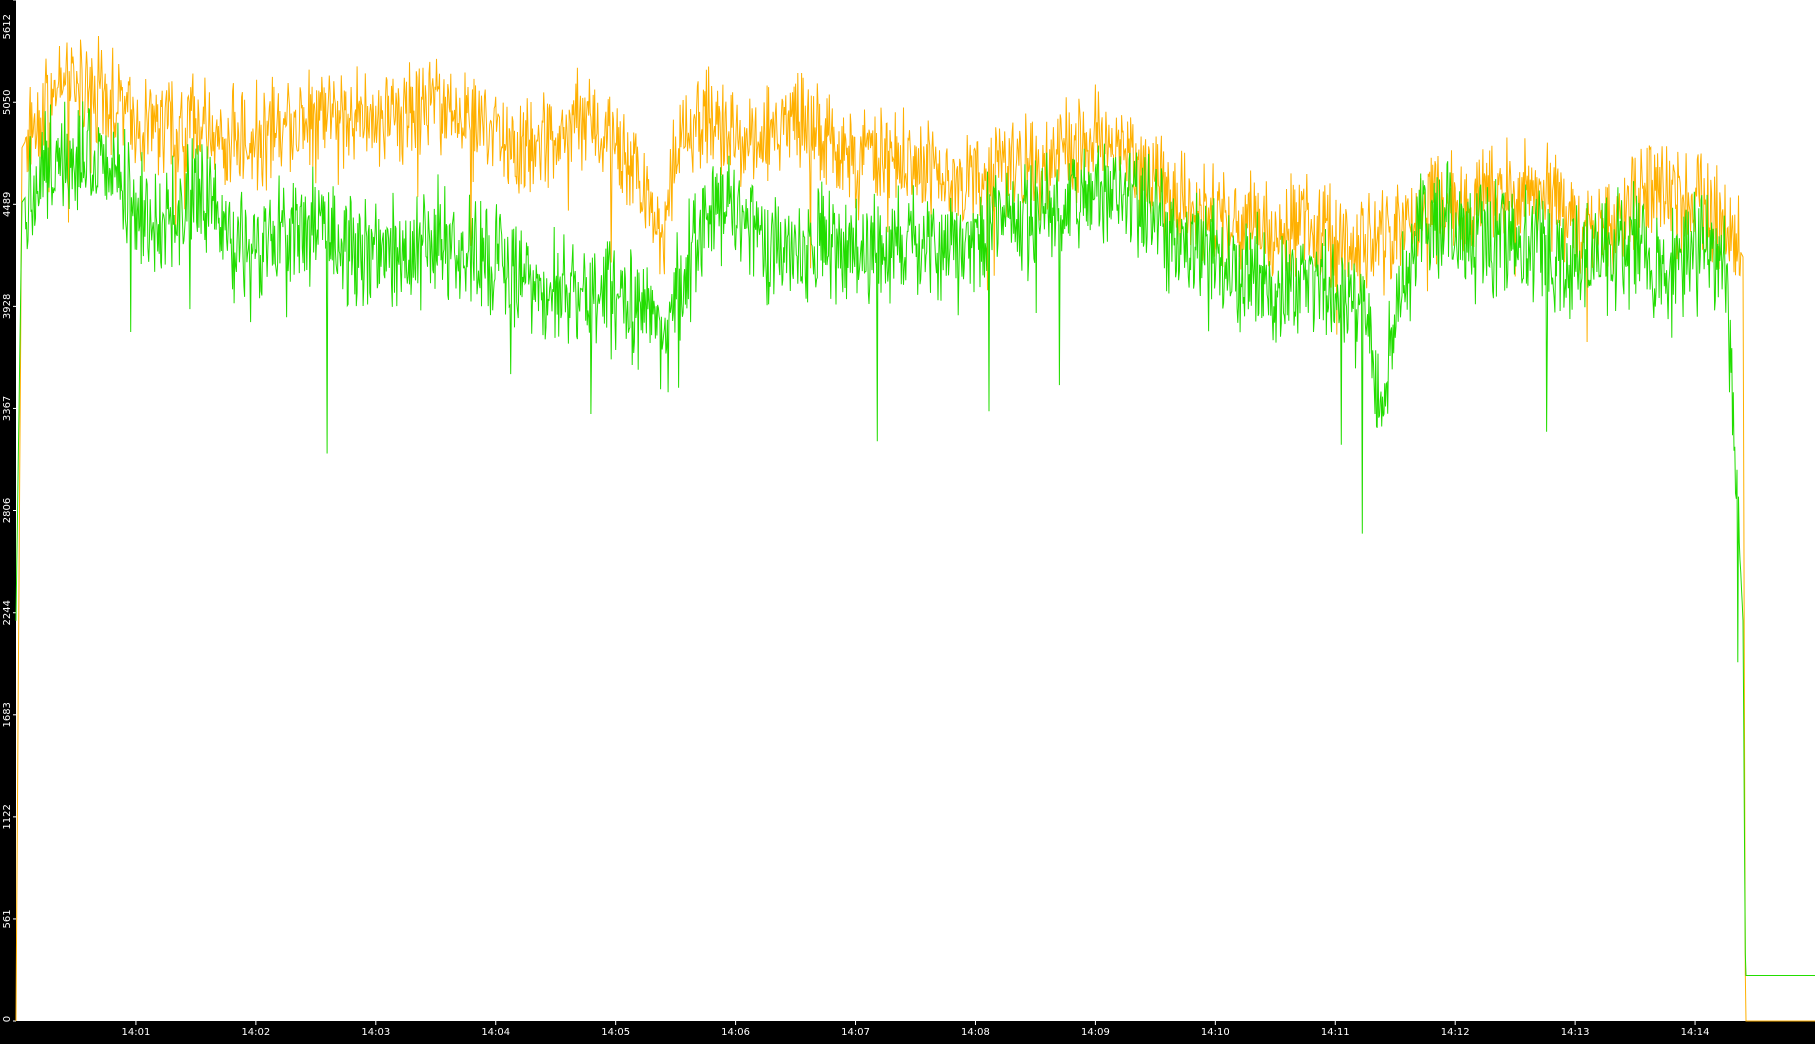 Image resolution: width=1815 pixels, height=1044 pixels. I want to click on y-tick-label: 4489, so click(7, 204).